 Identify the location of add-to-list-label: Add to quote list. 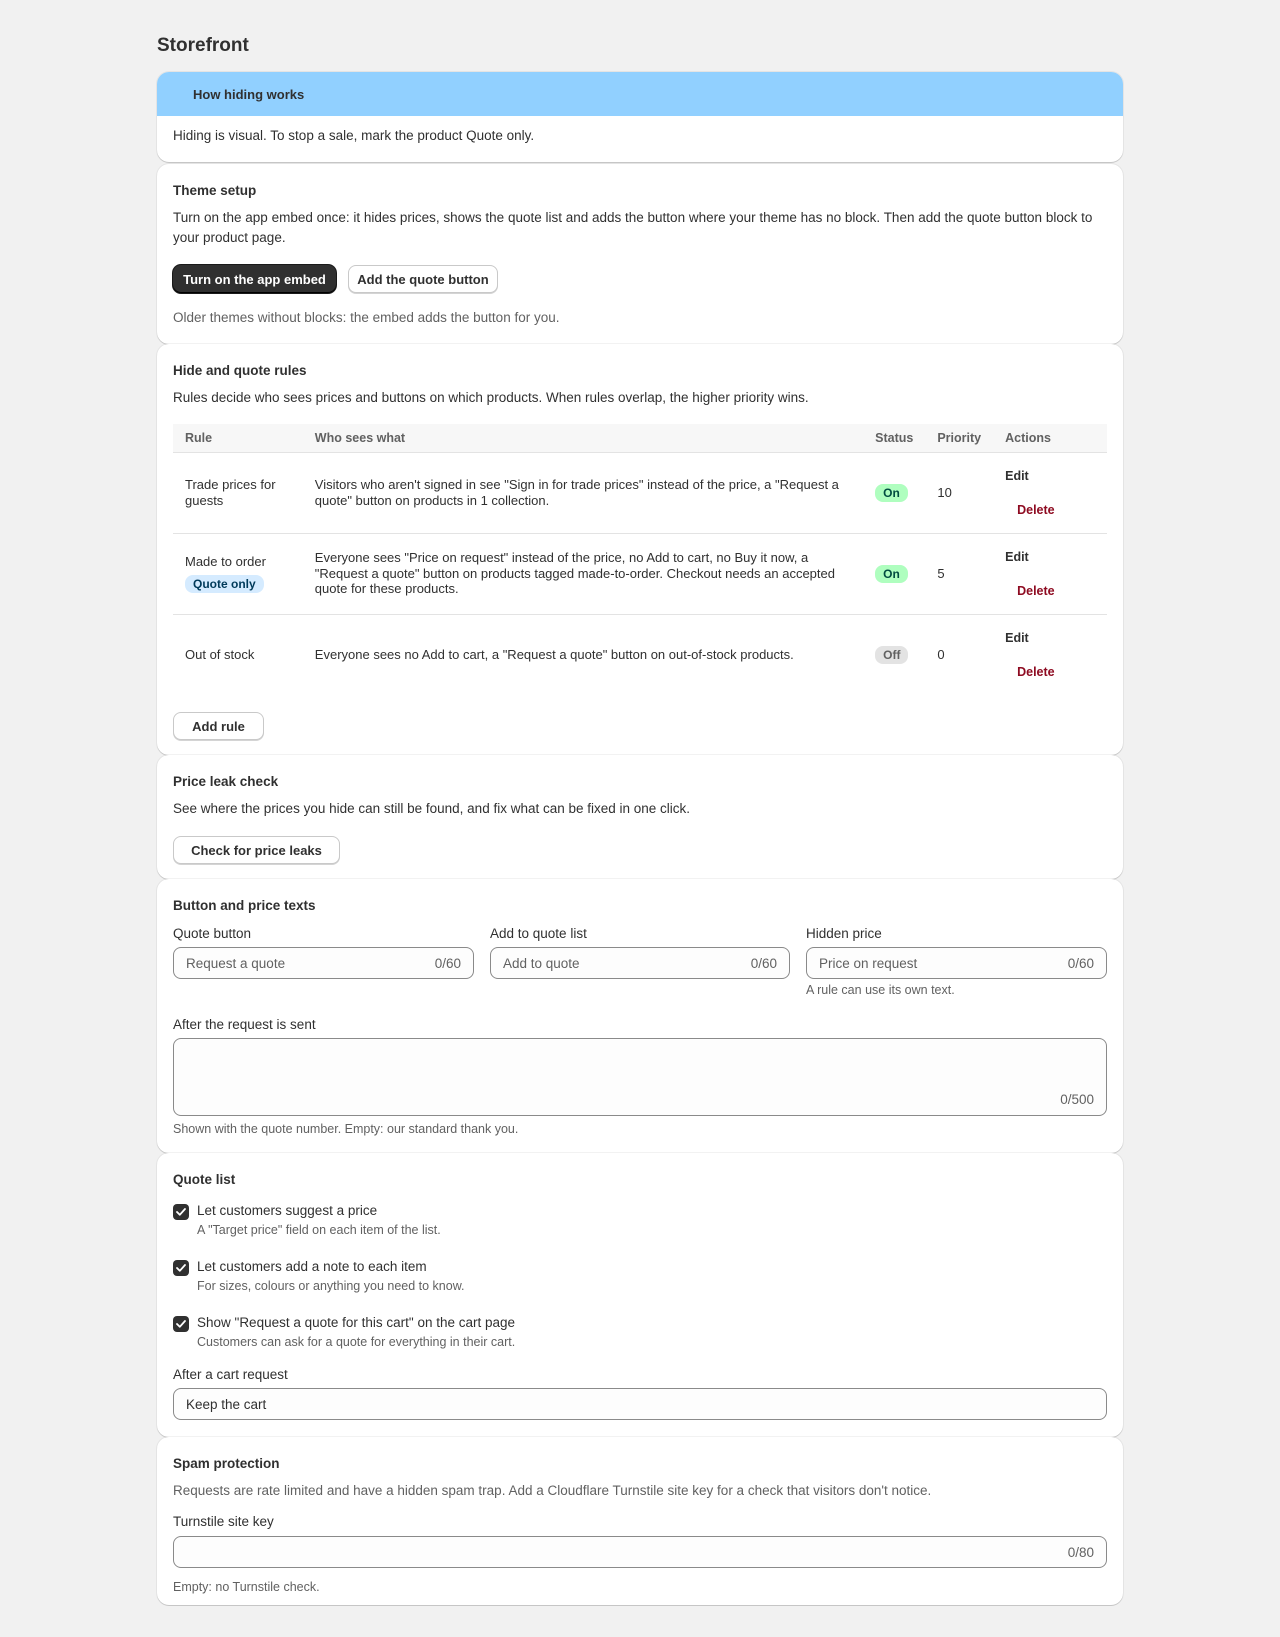
(538, 933).